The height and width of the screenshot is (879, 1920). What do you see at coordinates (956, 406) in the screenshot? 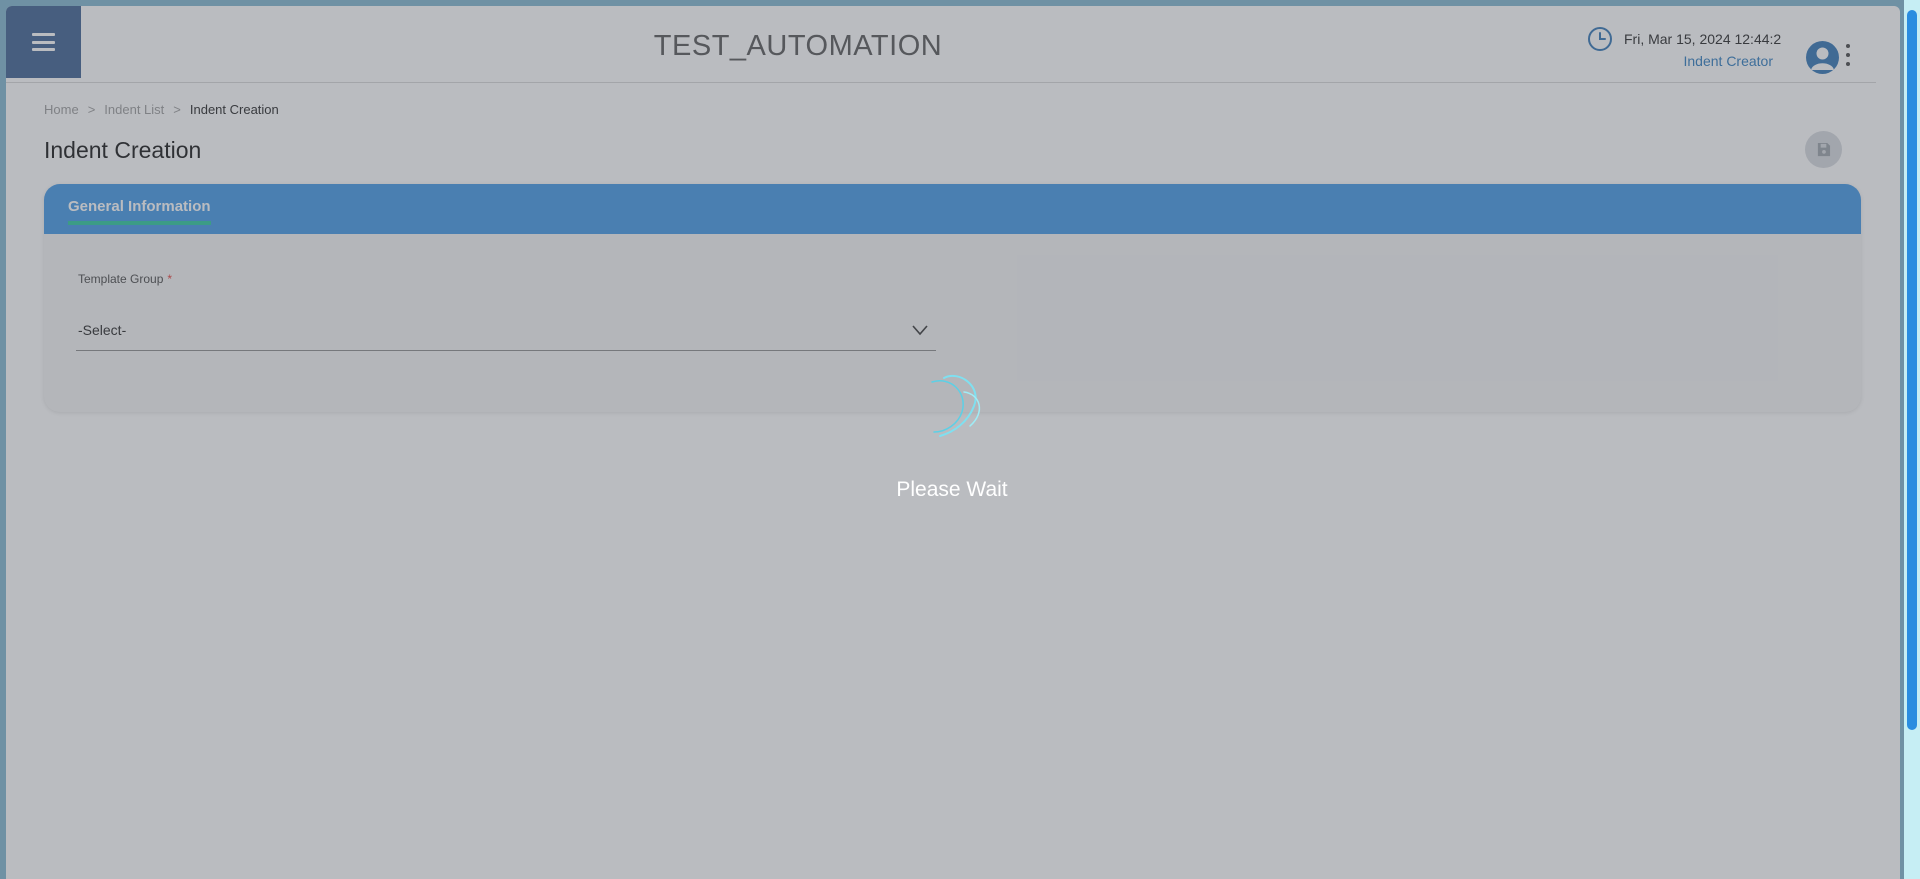
I see `loading-spinner-icon` at bounding box center [956, 406].